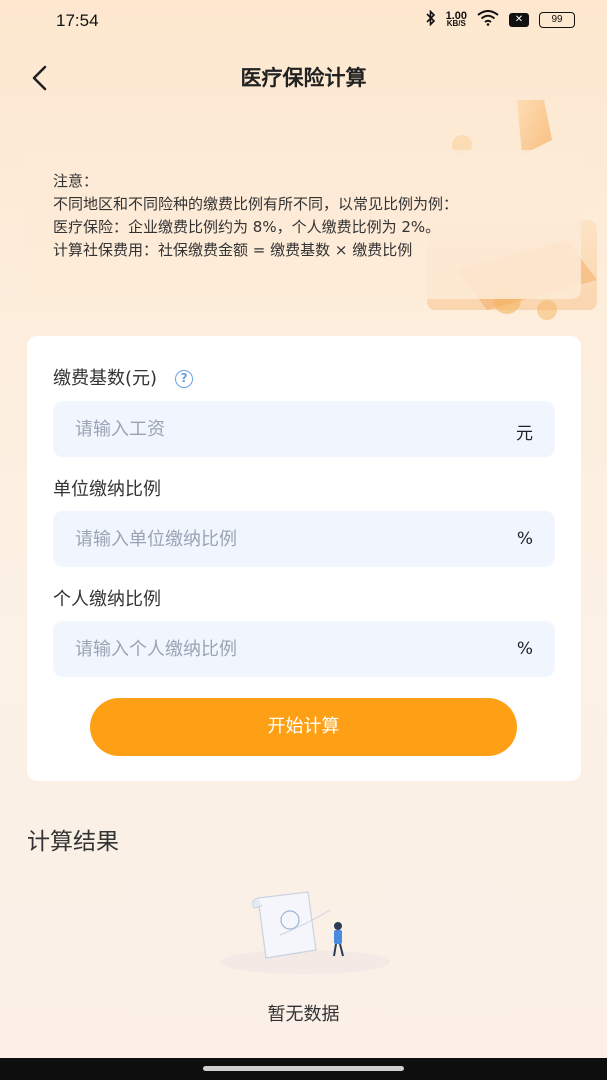  Describe the element at coordinates (303, 727) in the screenshot. I see `start-calculate-button: 开始计算` at that location.